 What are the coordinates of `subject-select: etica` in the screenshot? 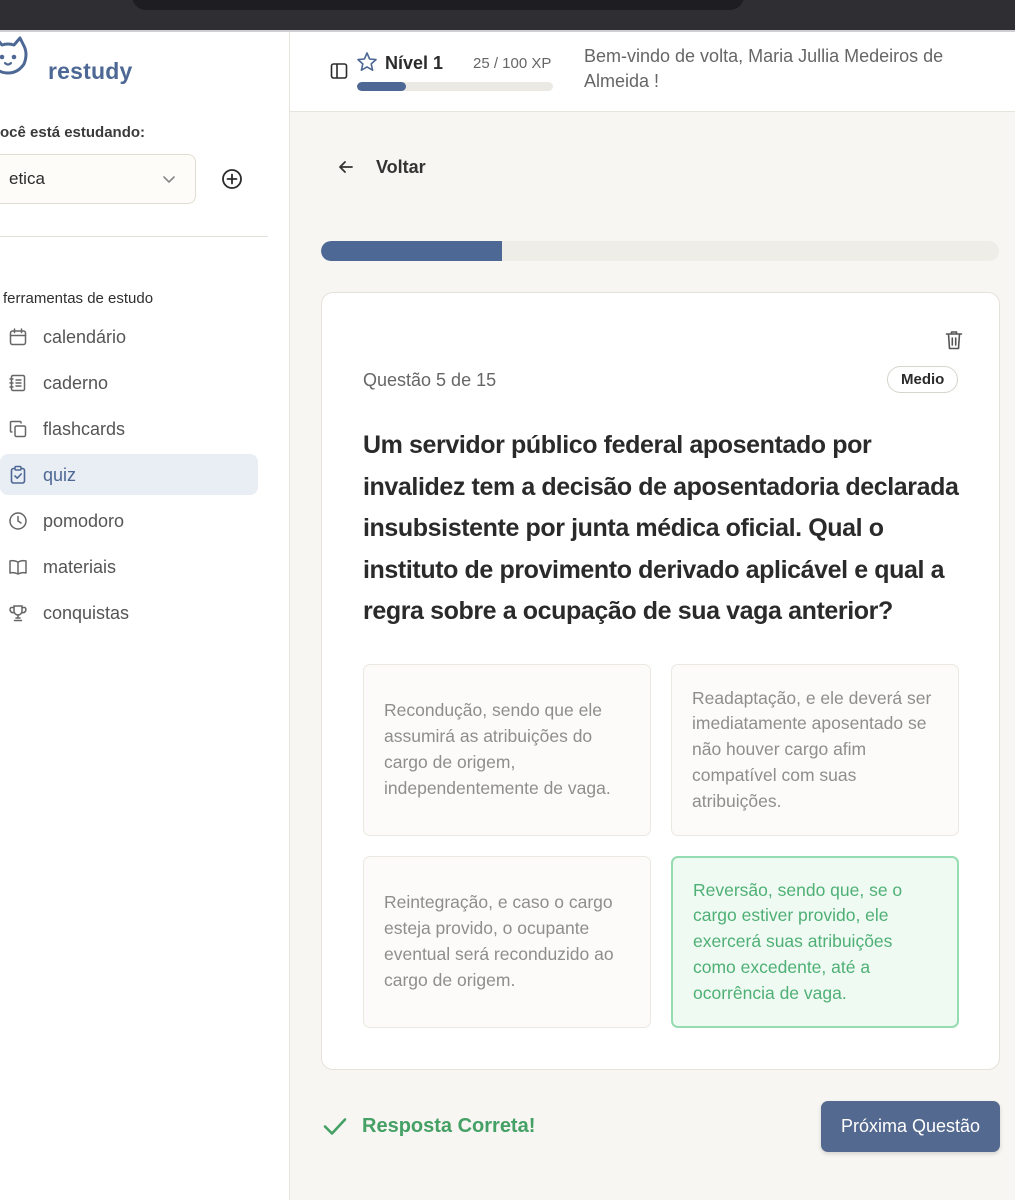 It's located at (98, 179).